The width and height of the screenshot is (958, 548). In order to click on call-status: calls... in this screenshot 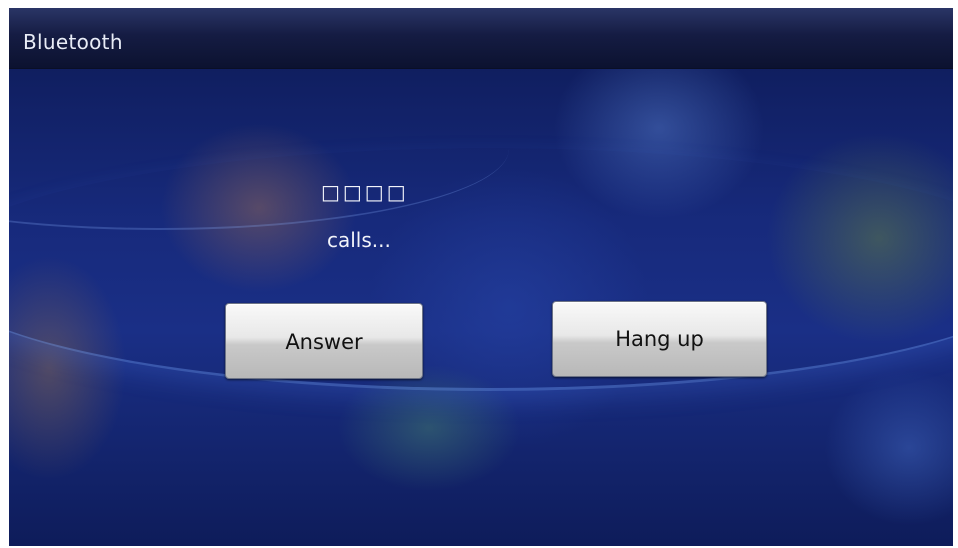, I will do `click(359, 240)`.